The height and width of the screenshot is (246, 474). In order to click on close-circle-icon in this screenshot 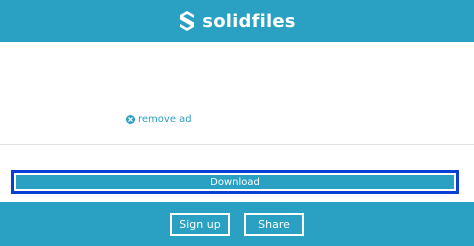, I will do `click(130, 119)`.